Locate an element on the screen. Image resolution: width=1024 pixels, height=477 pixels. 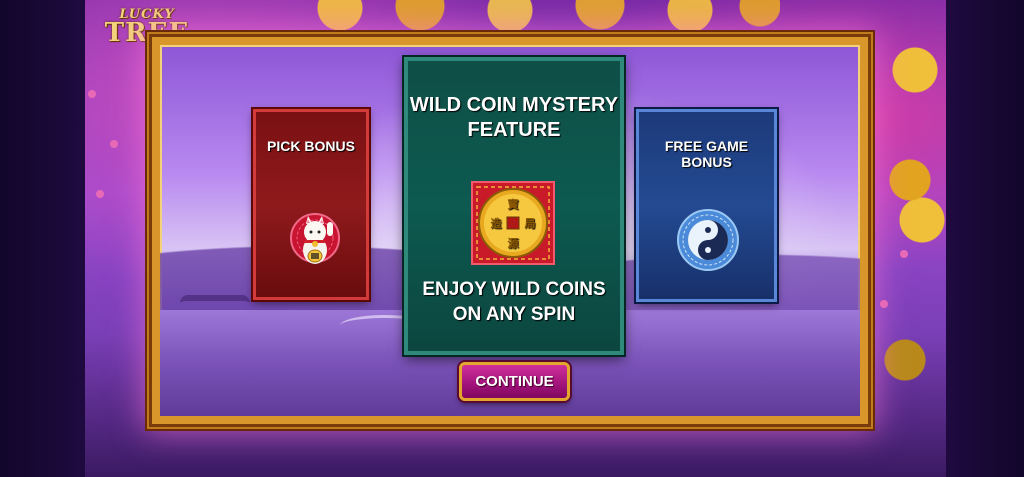
continue-button: CONTINUE is located at coordinates (514, 381).